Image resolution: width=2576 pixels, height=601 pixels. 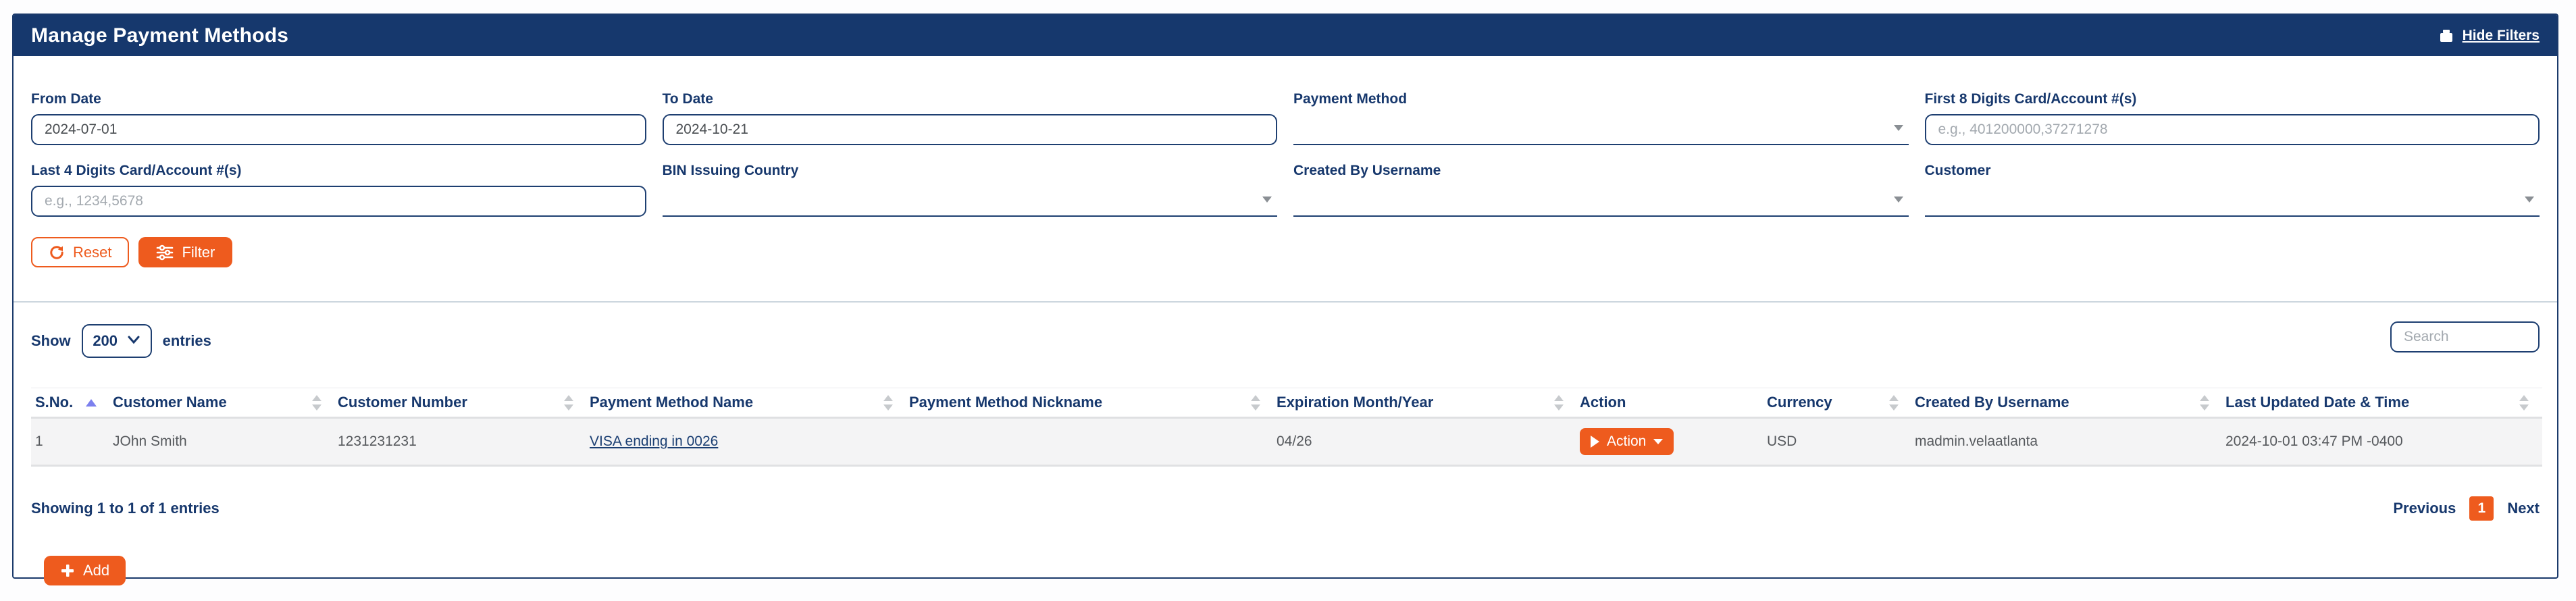 I want to click on payment-method-label: Payment Method, so click(x=1350, y=99).